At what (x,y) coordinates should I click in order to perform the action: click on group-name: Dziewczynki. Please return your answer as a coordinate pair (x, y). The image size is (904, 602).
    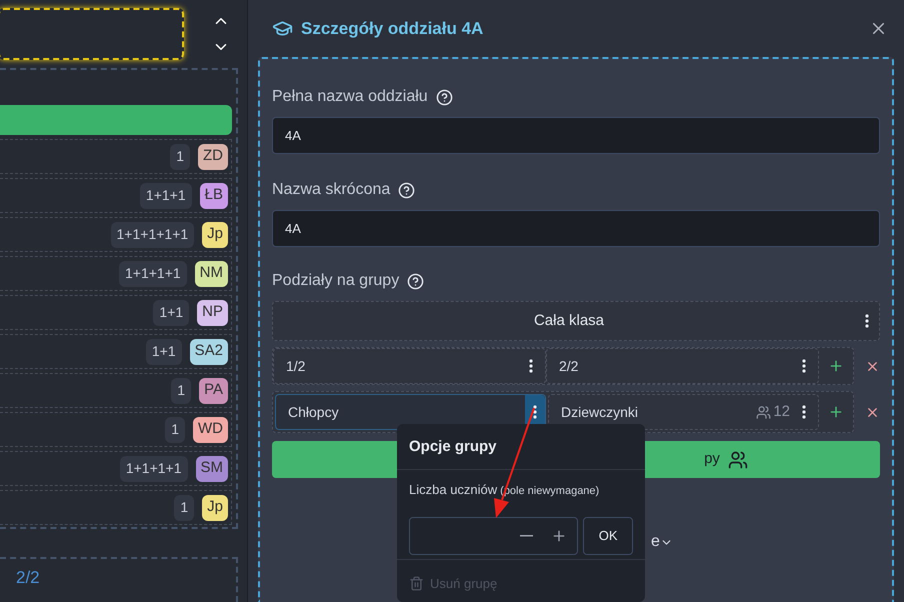
    Looking at the image, I should click on (600, 412).